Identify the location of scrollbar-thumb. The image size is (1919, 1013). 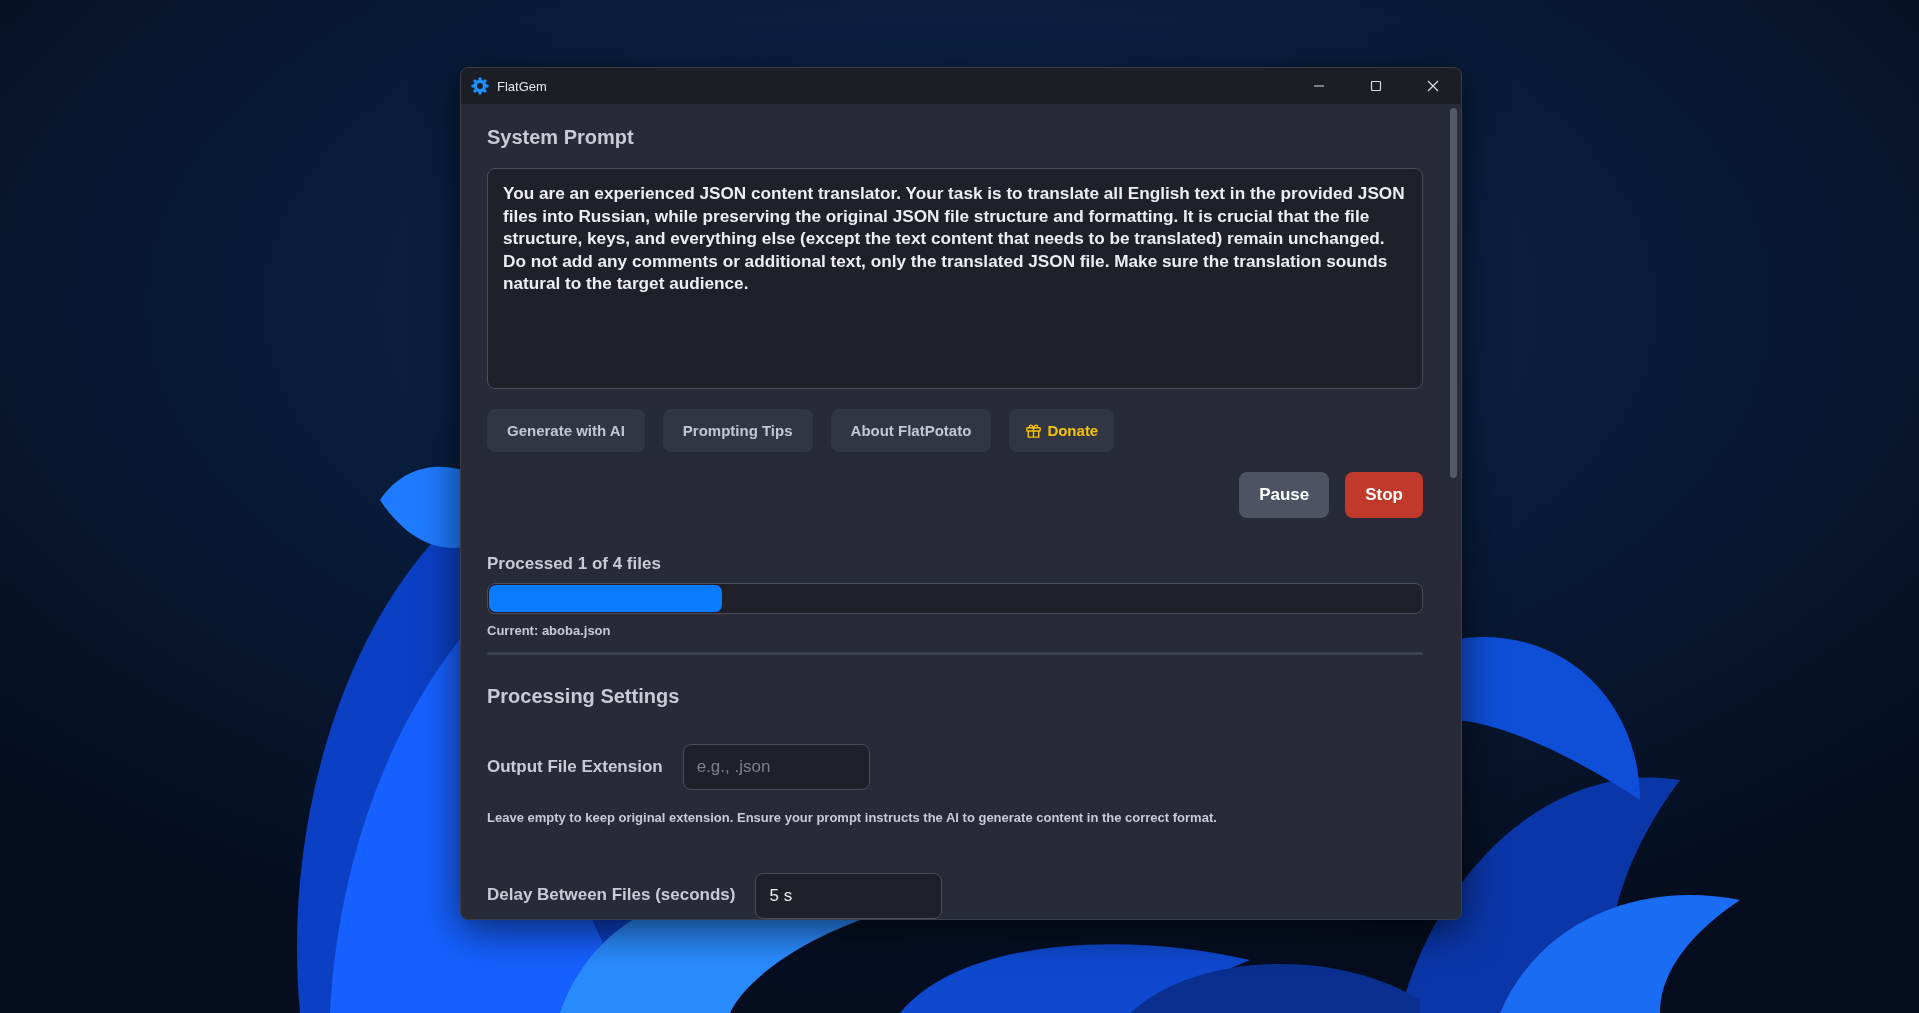
(1453, 293).